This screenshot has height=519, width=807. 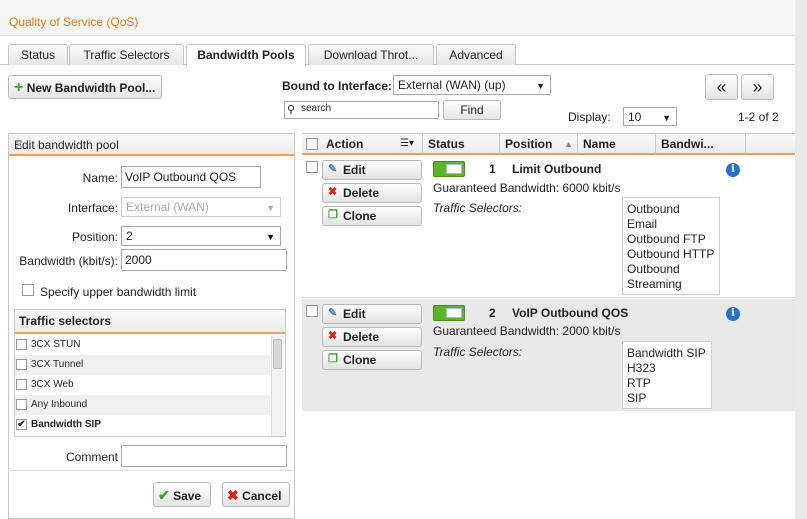 I want to click on comment-label: Comment, so click(x=91, y=457).